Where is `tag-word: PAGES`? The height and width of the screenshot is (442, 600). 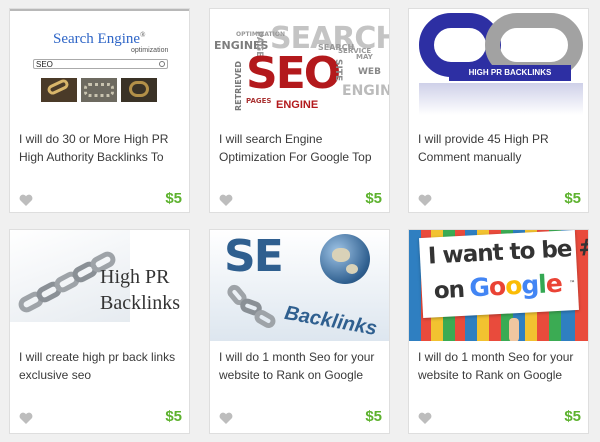
tag-word: PAGES is located at coordinates (259, 101).